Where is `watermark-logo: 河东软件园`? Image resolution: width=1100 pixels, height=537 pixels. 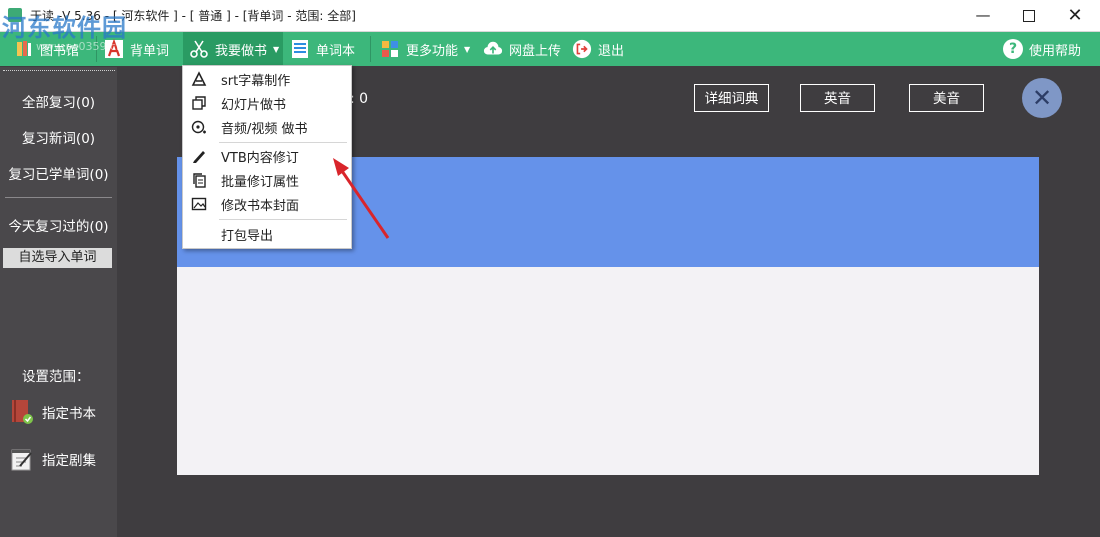
watermark-logo: 河东软件园 is located at coordinates (64, 27).